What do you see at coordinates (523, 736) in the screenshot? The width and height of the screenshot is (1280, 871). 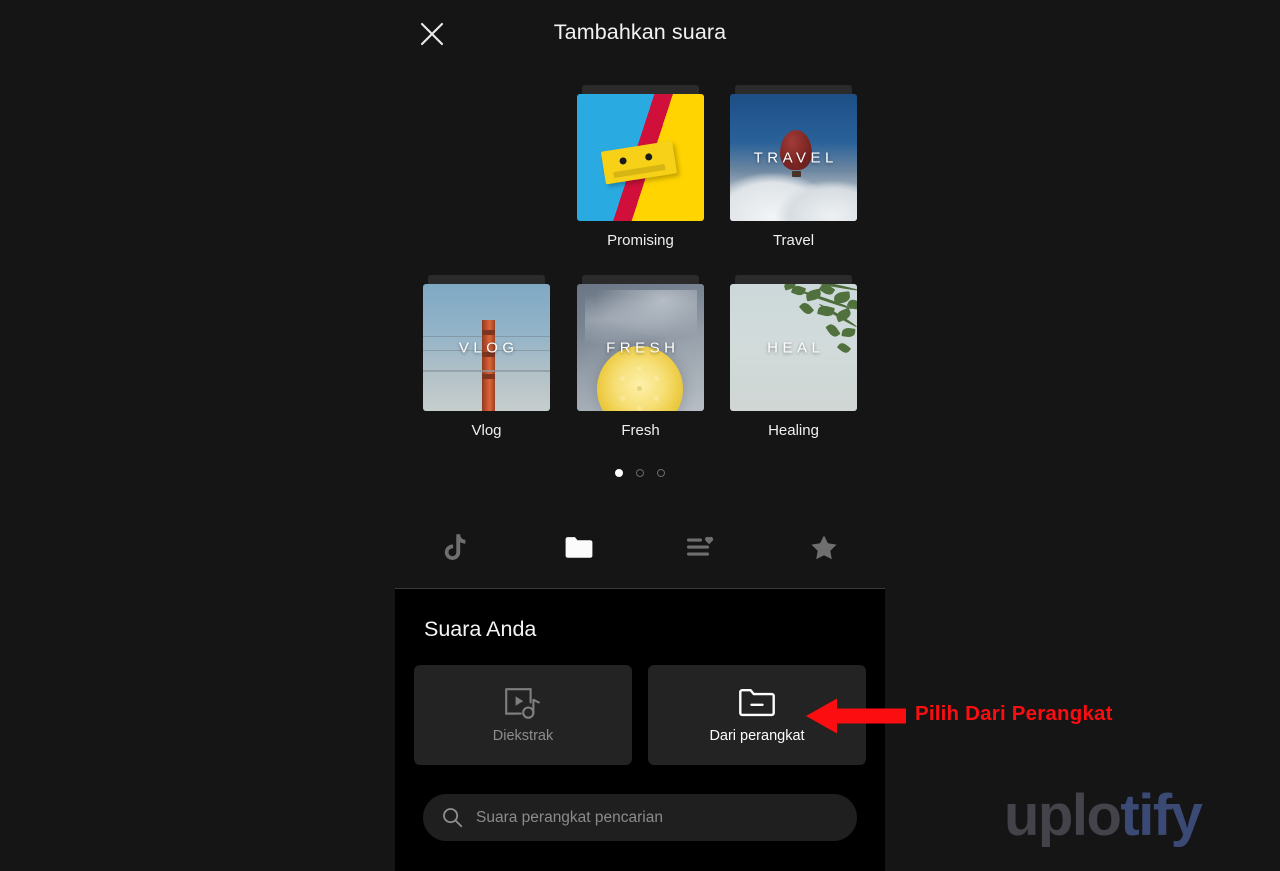 I see `extract-sound-label: Diekstrak` at bounding box center [523, 736].